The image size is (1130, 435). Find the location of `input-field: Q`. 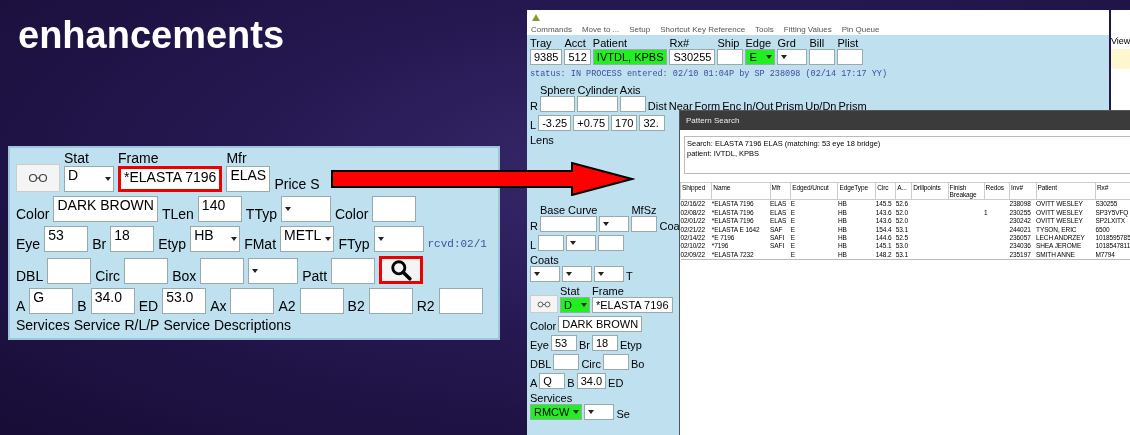

input-field: Q is located at coordinates (552, 381).